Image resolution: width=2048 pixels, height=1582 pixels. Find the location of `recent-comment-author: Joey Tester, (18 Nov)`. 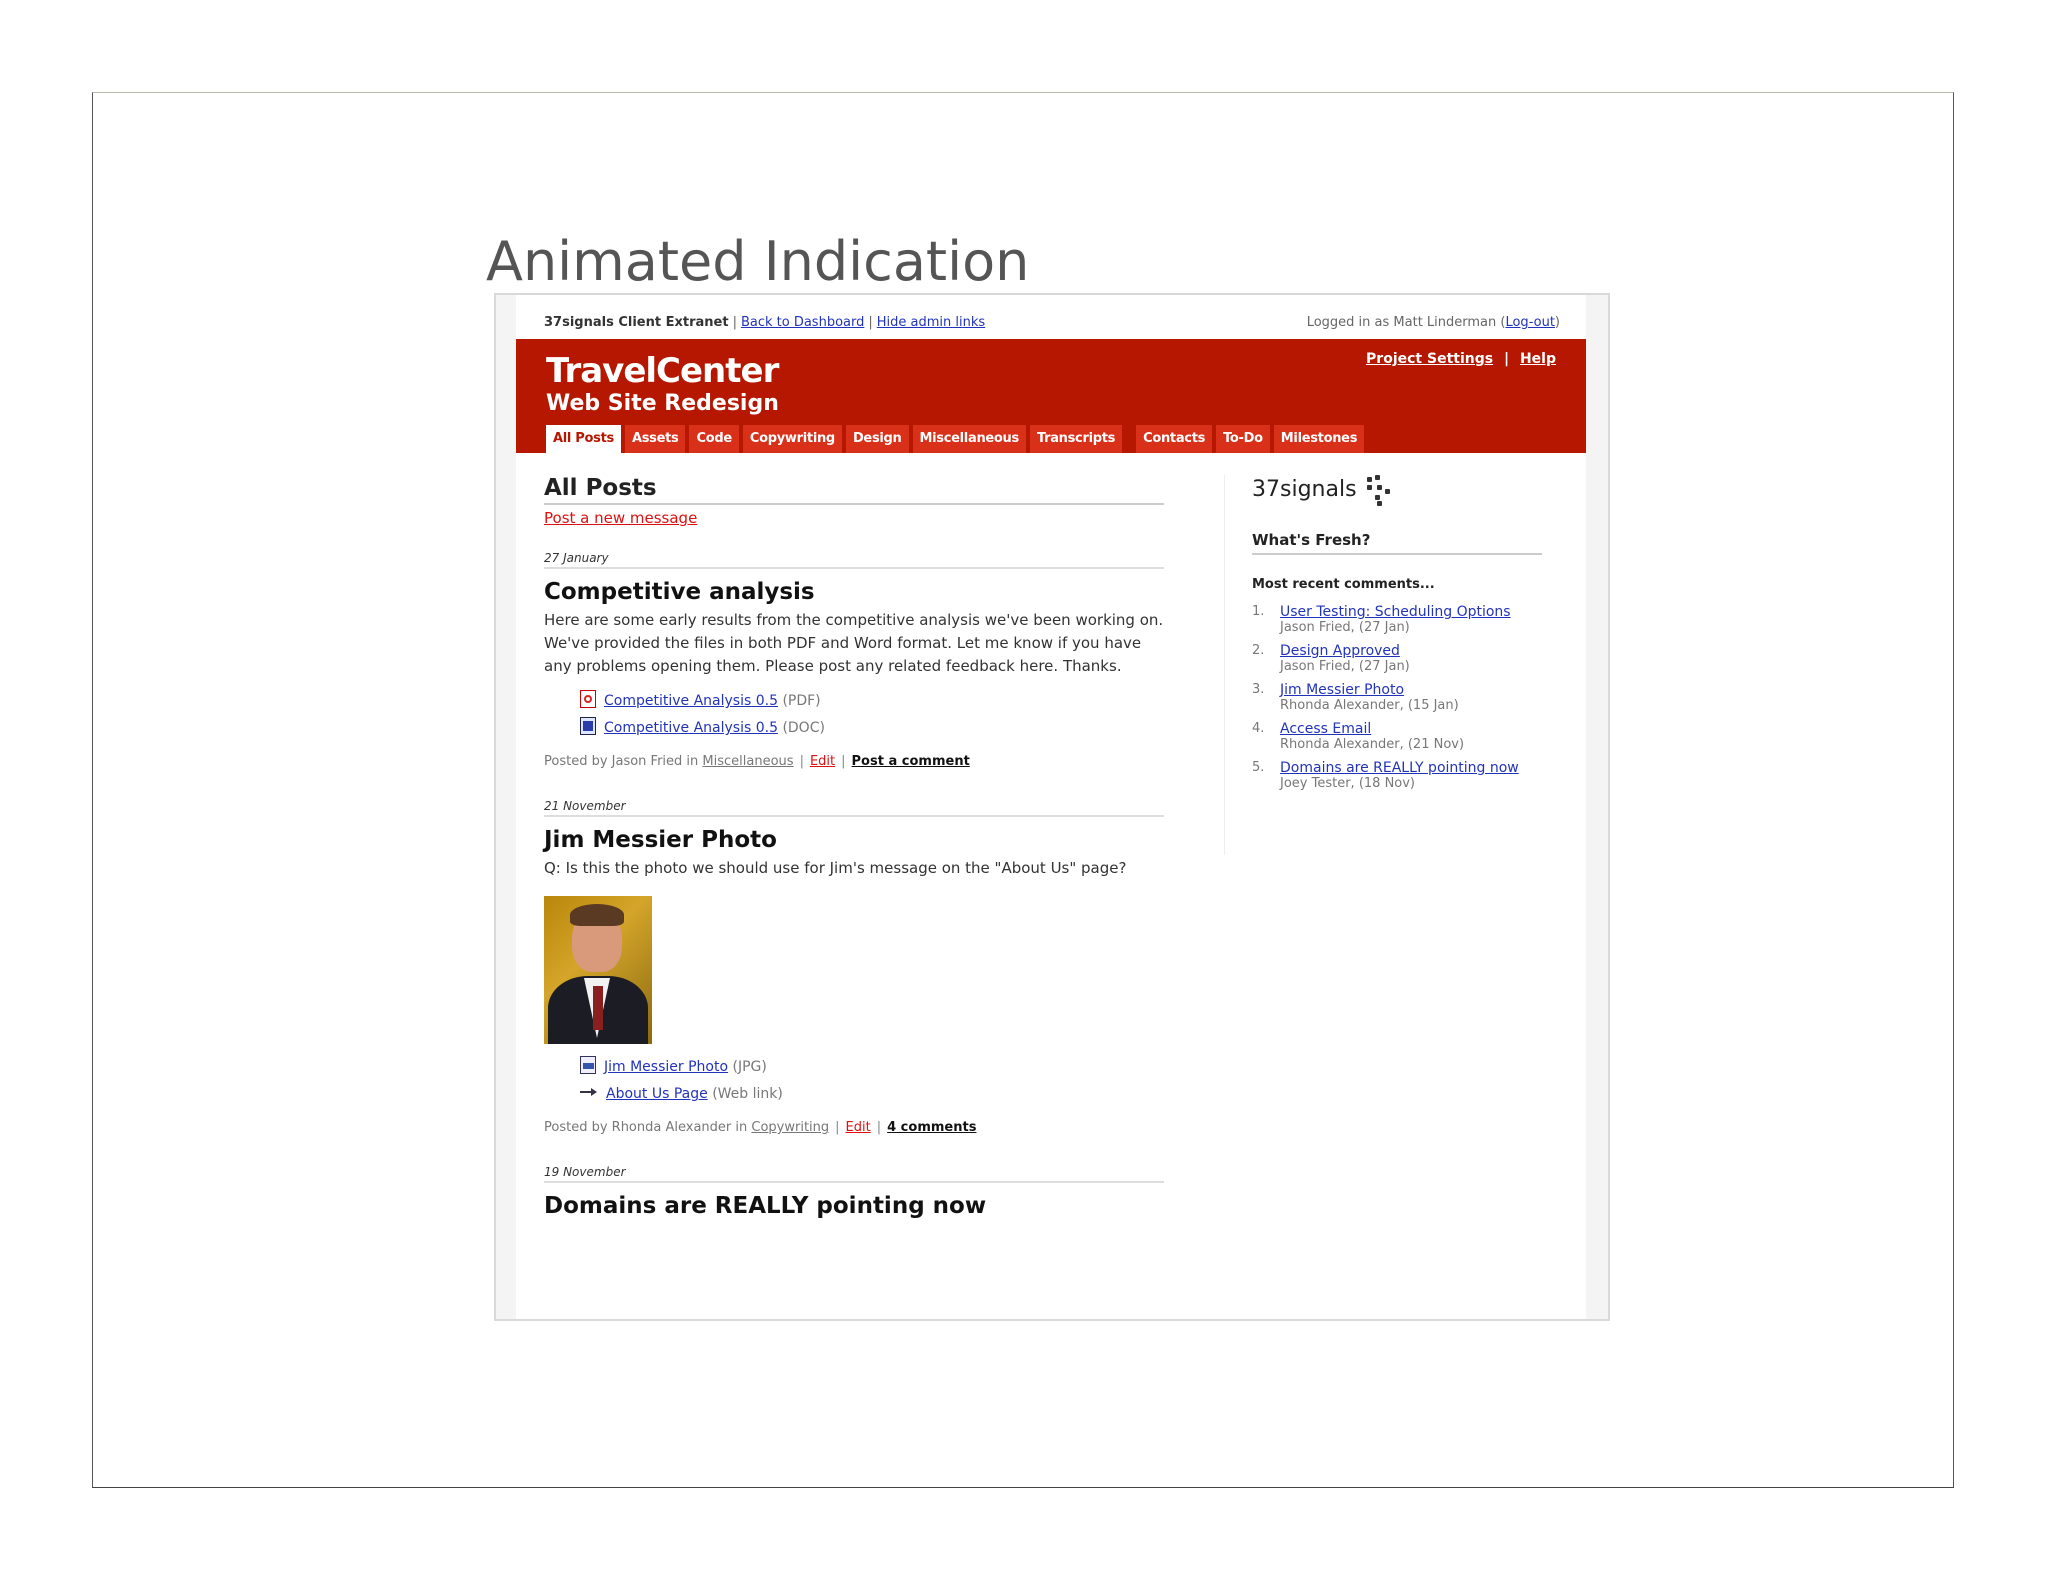

recent-comment-author: Joey Tester, (18 Nov) is located at coordinates (1348, 783).